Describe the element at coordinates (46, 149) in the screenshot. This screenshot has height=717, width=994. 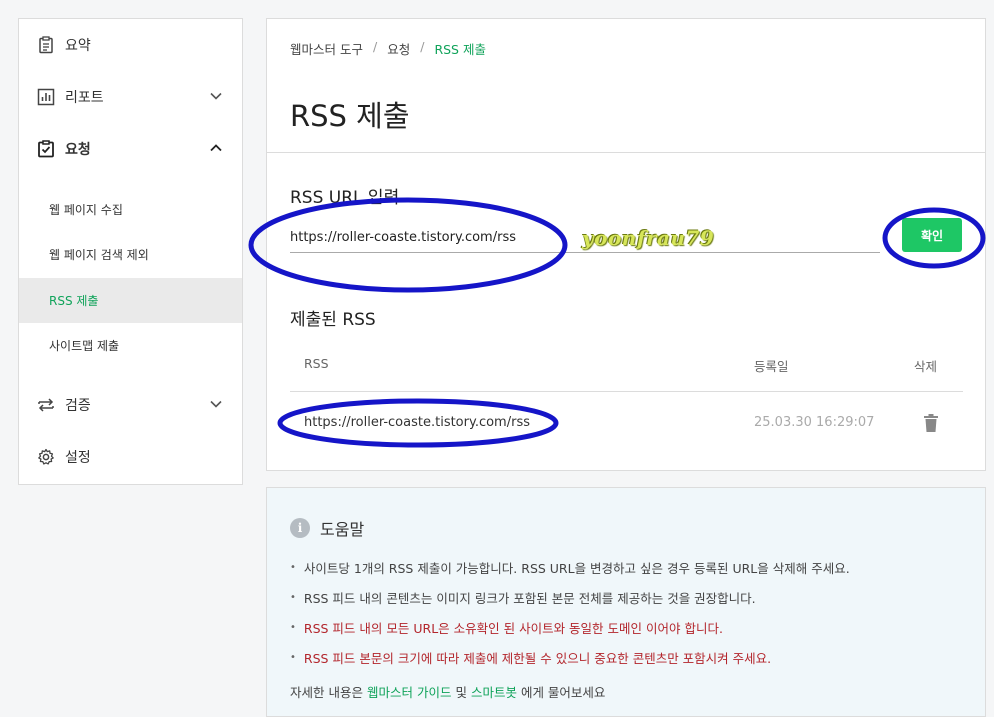
I see `clipboard-check-icon` at that location.